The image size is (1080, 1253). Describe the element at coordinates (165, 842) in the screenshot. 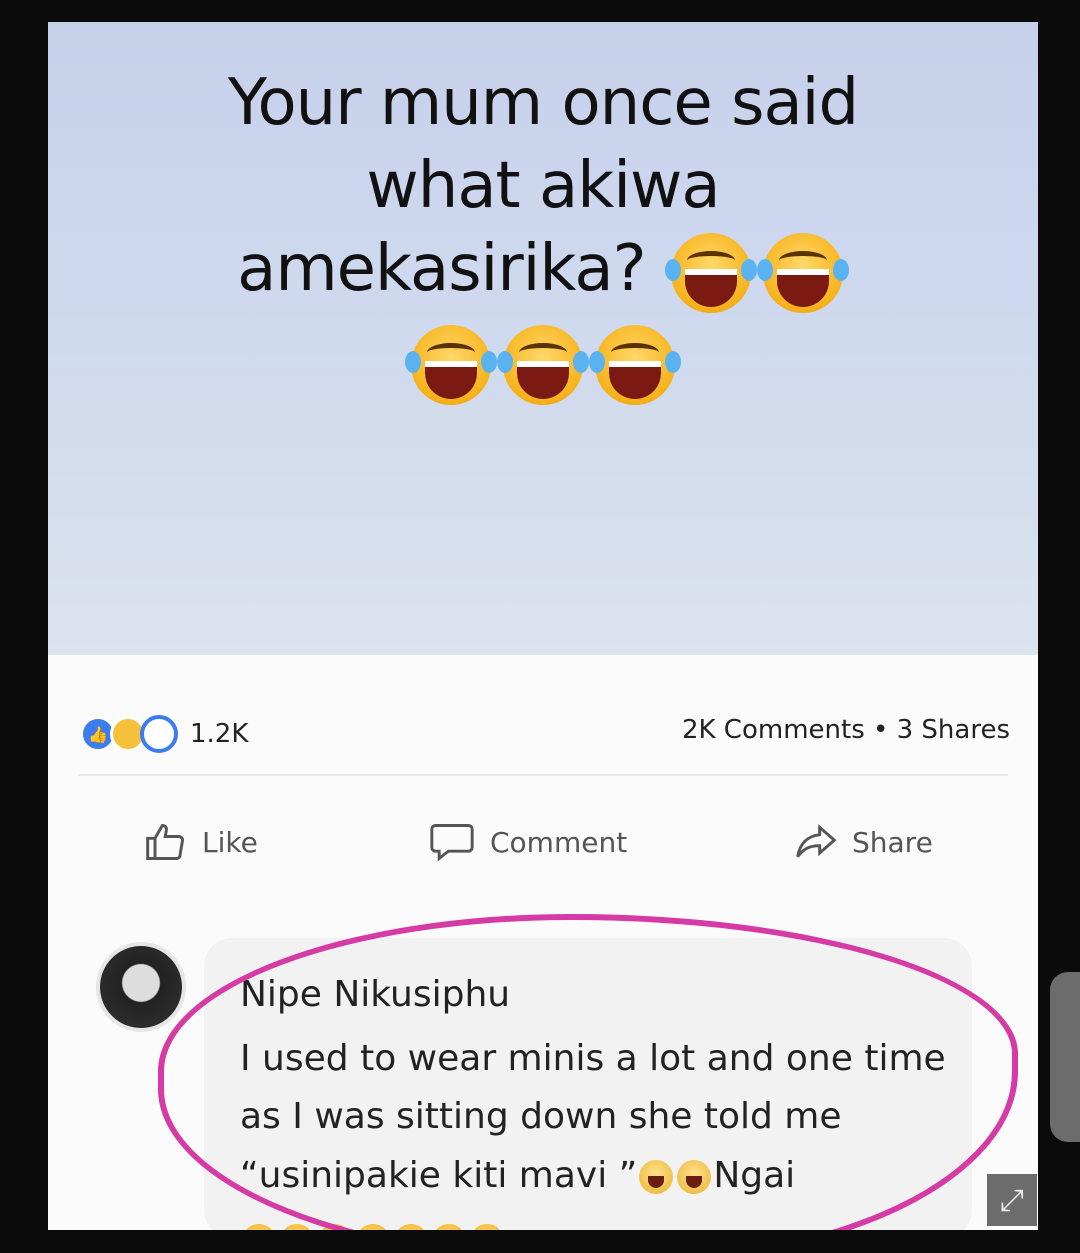

I see `thumbs-up-icon` at that location.